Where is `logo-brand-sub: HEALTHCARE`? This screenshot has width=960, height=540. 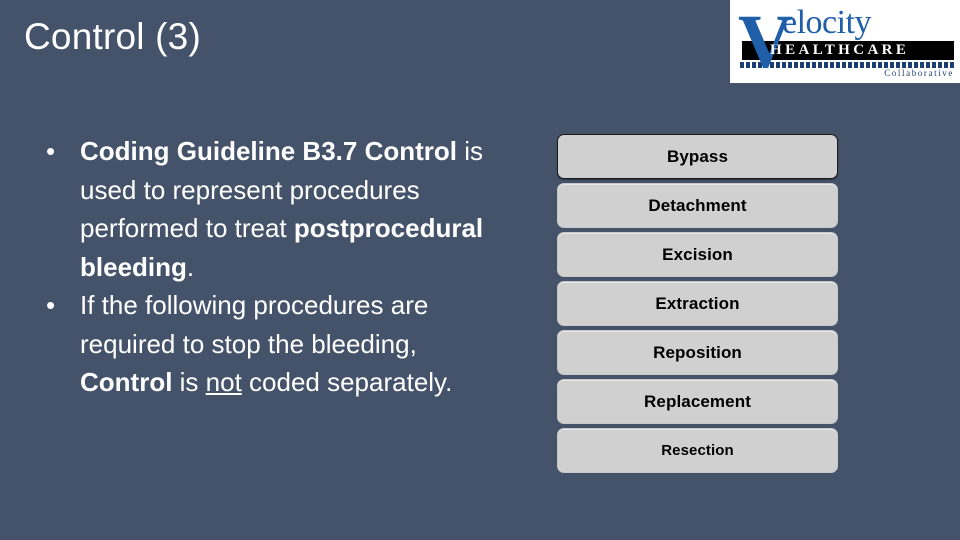 logo-brand-sub: HEALTHCARE is located at coordinates (840, 50).